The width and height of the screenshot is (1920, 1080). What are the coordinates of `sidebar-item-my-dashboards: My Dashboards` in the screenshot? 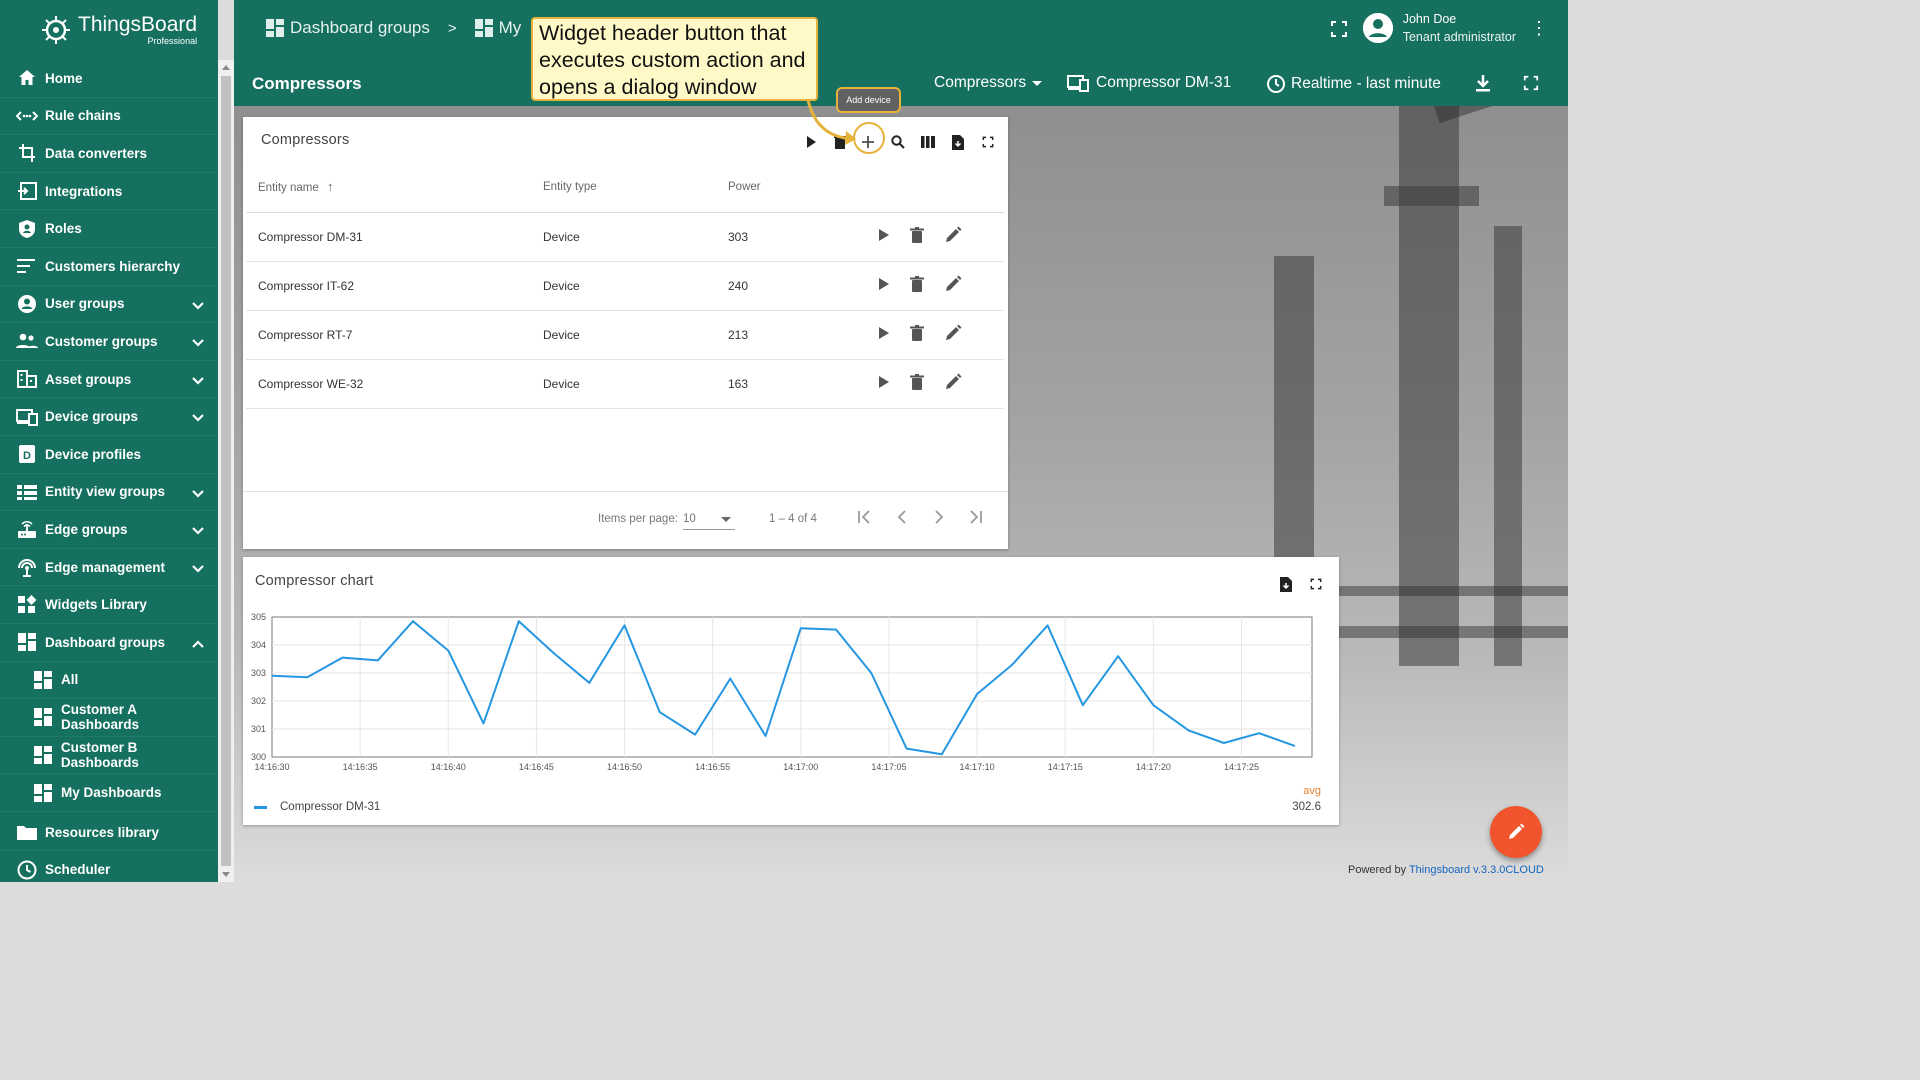 It's located at (109, 793).